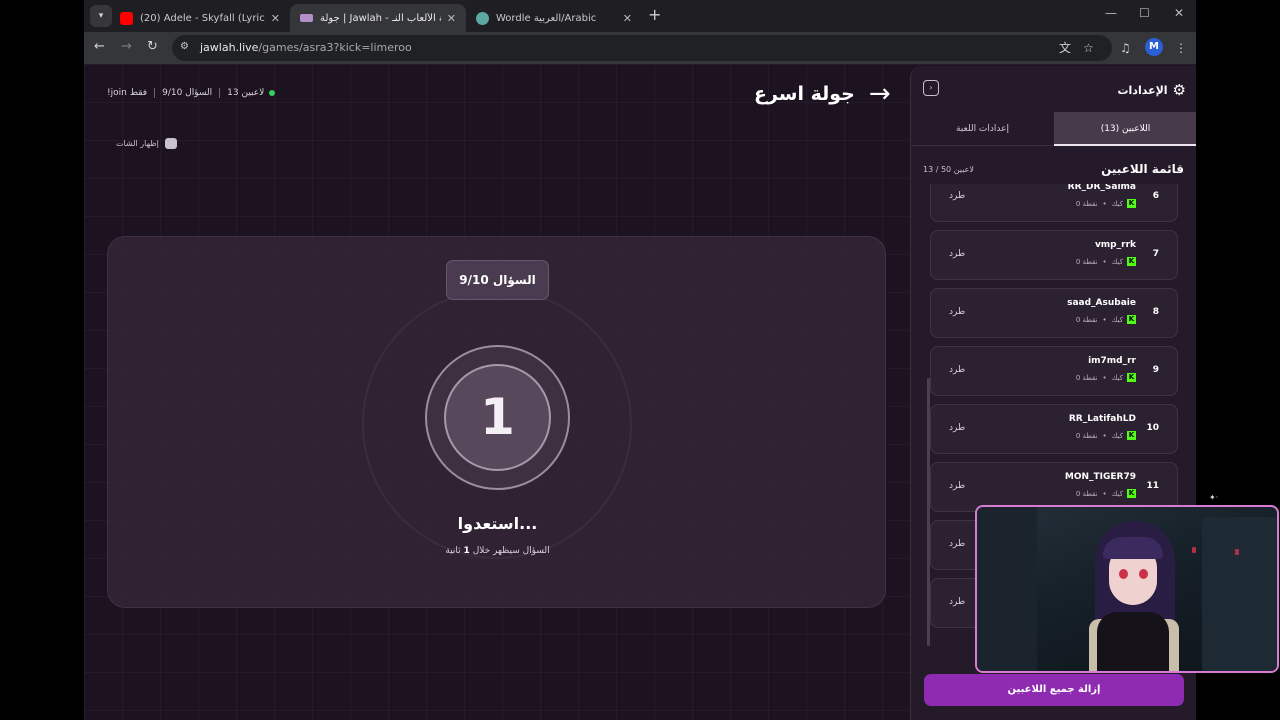  Describe the element at coordinates (1152, 428) in the screenshot. I see `player-rank: 10` at that location.